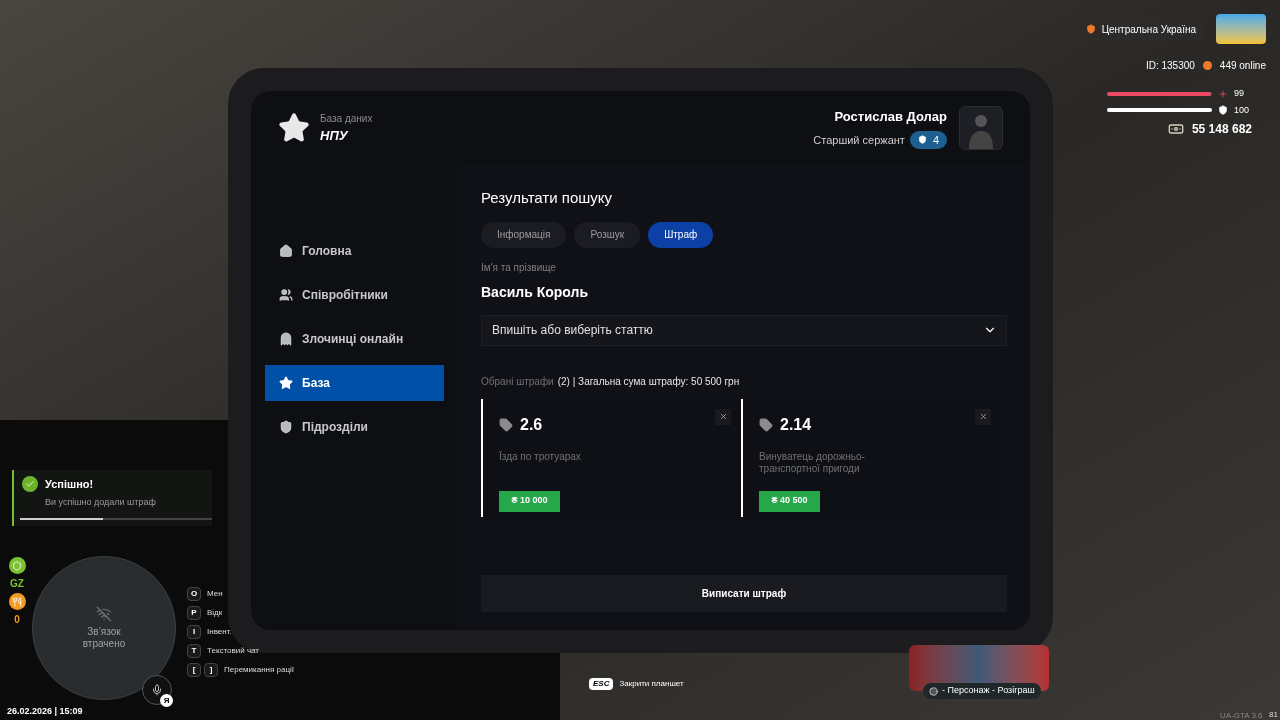 The height and width of the screenshot is (720, 1280). What do you see at coordinates (69, 484) in the screenshot?
I see `notification-title: Успішно!` at bounding box center [69, 484].